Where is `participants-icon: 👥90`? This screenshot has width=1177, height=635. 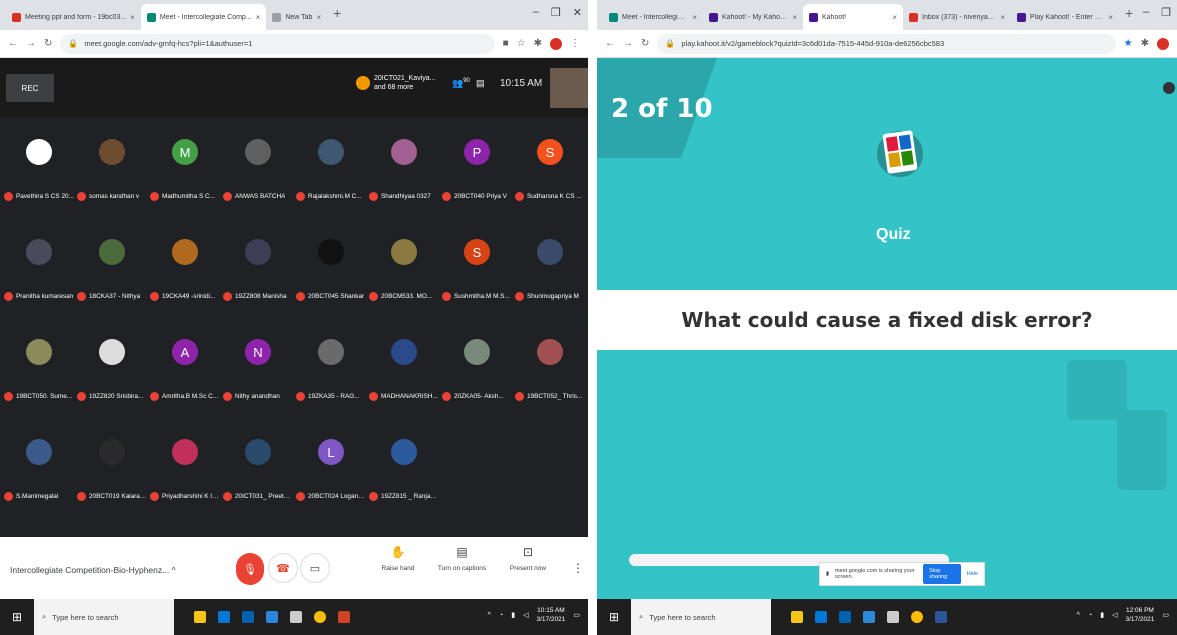 participants-icon: 👥90 is located at coordinates (461, 83).